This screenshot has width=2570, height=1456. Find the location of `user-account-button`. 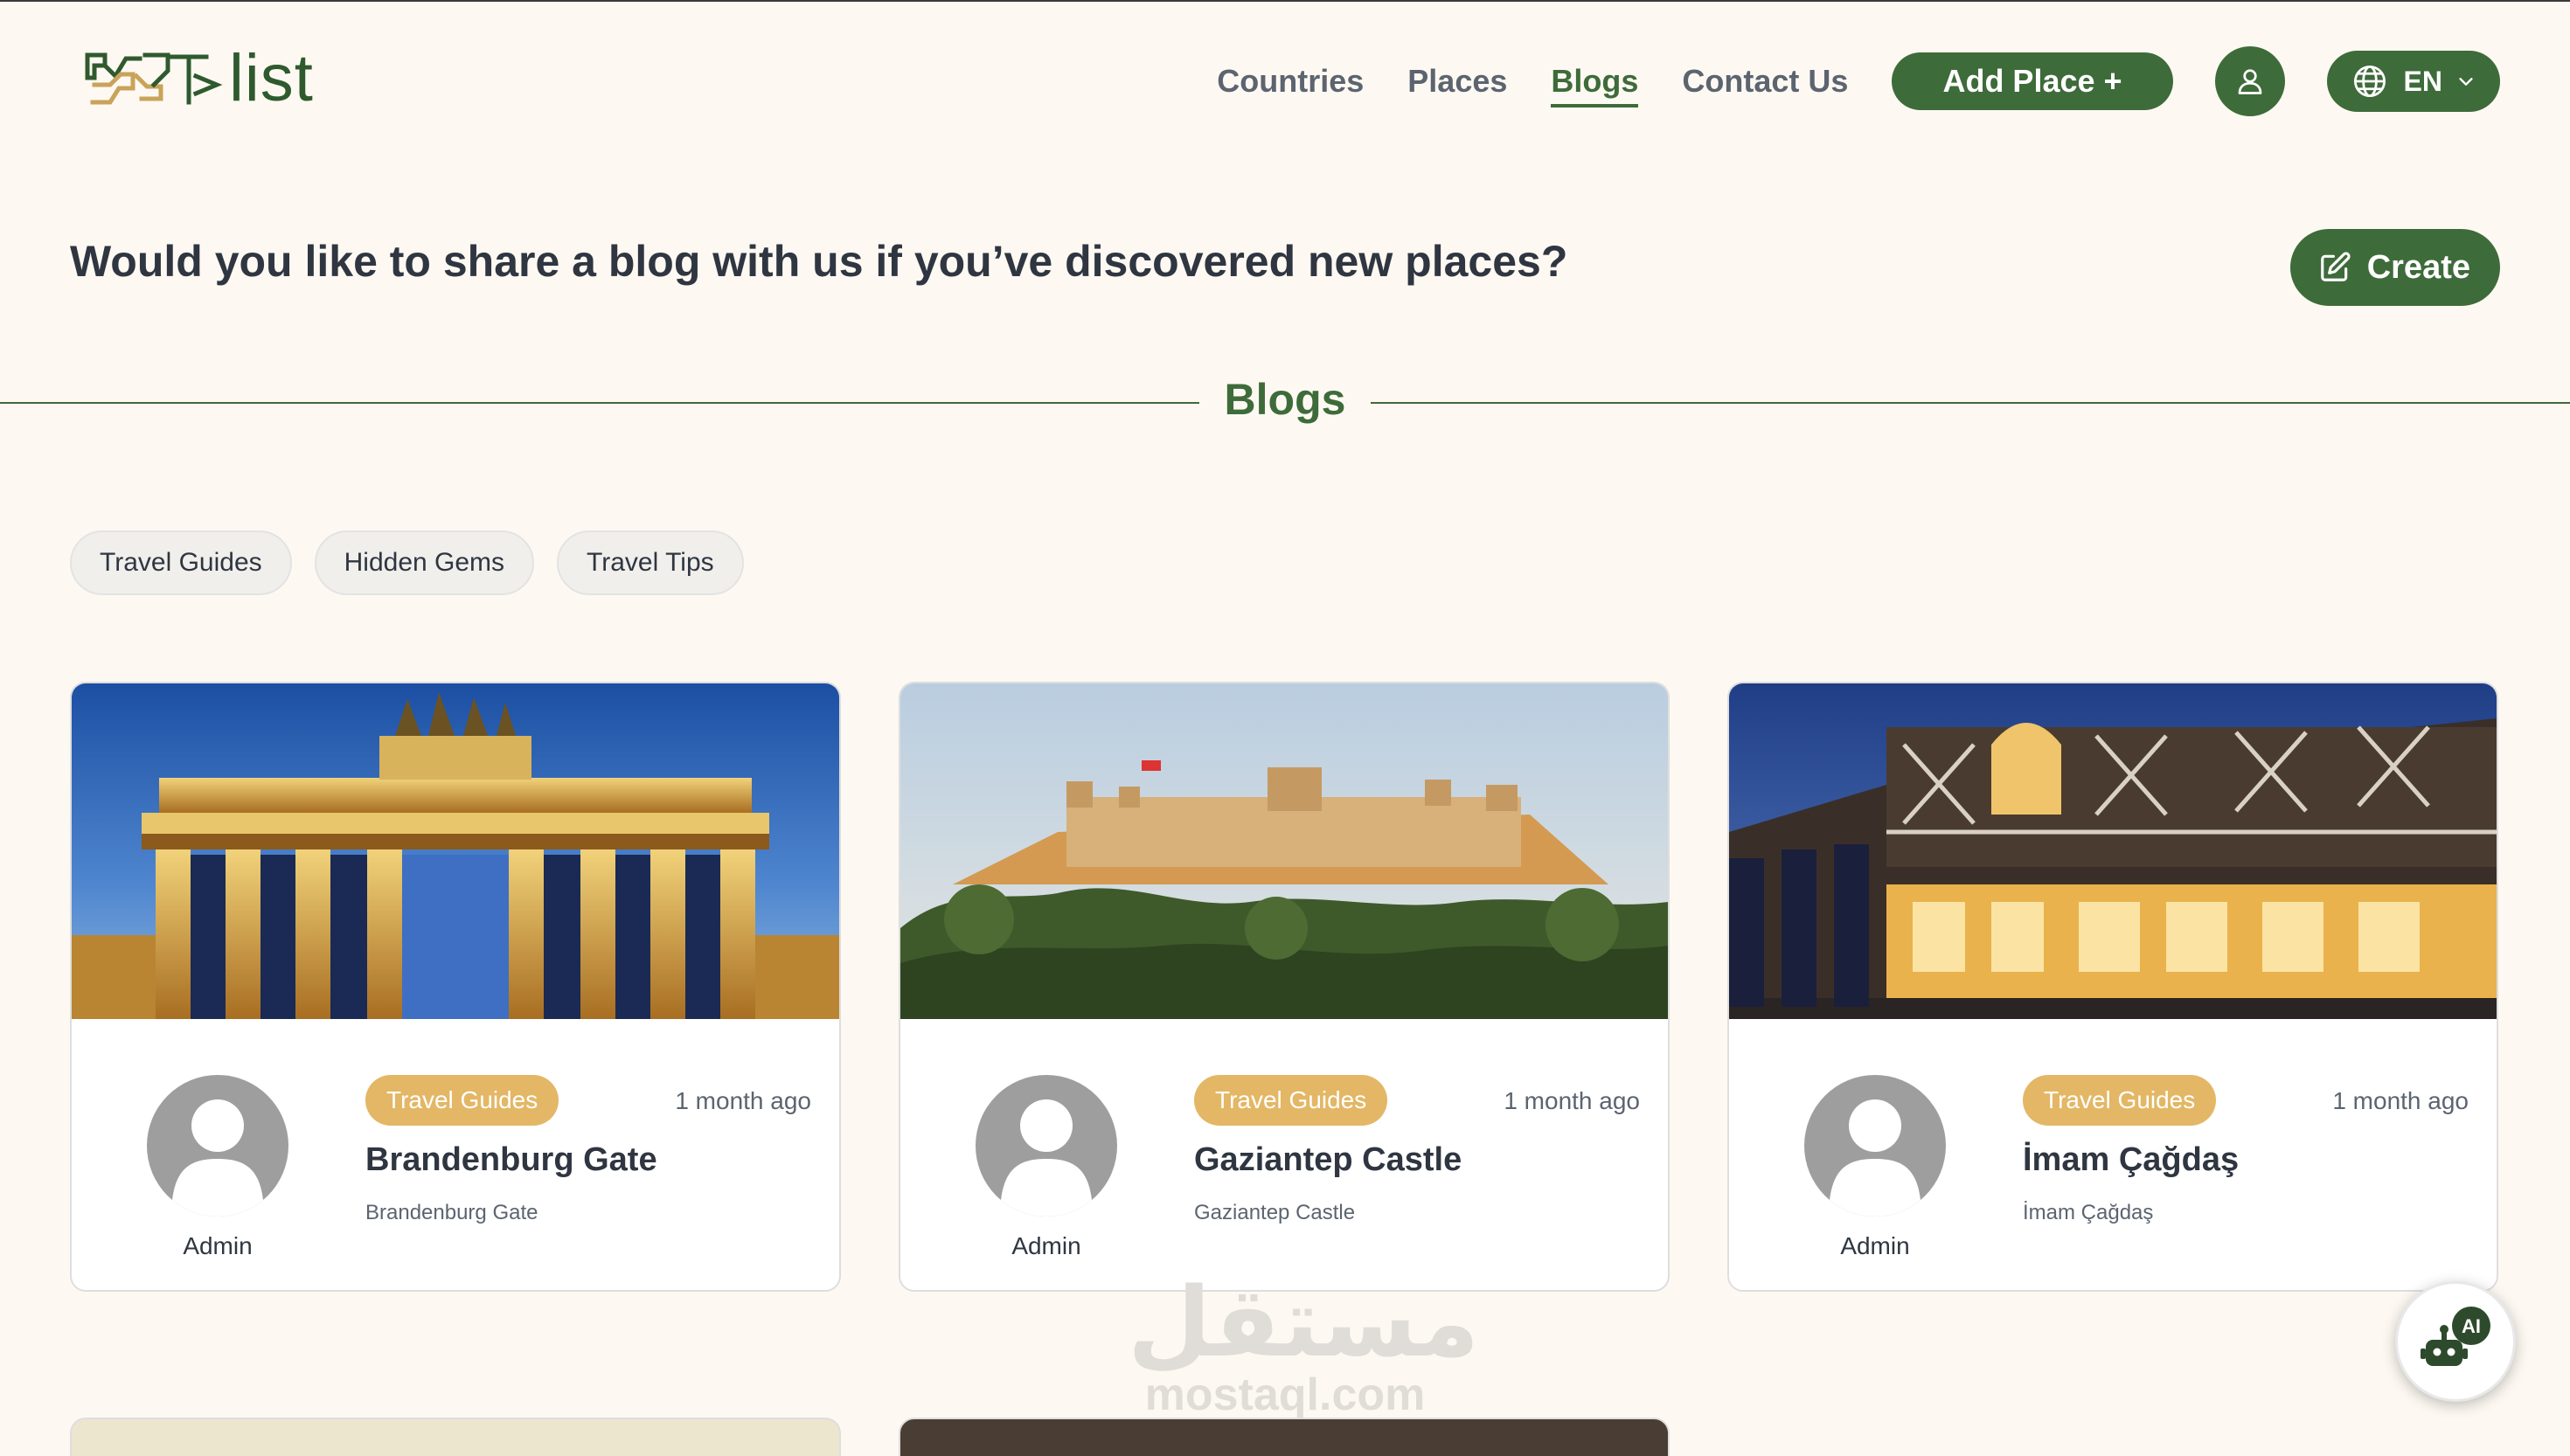

user-account-button is located at coordinates (2249, 81).